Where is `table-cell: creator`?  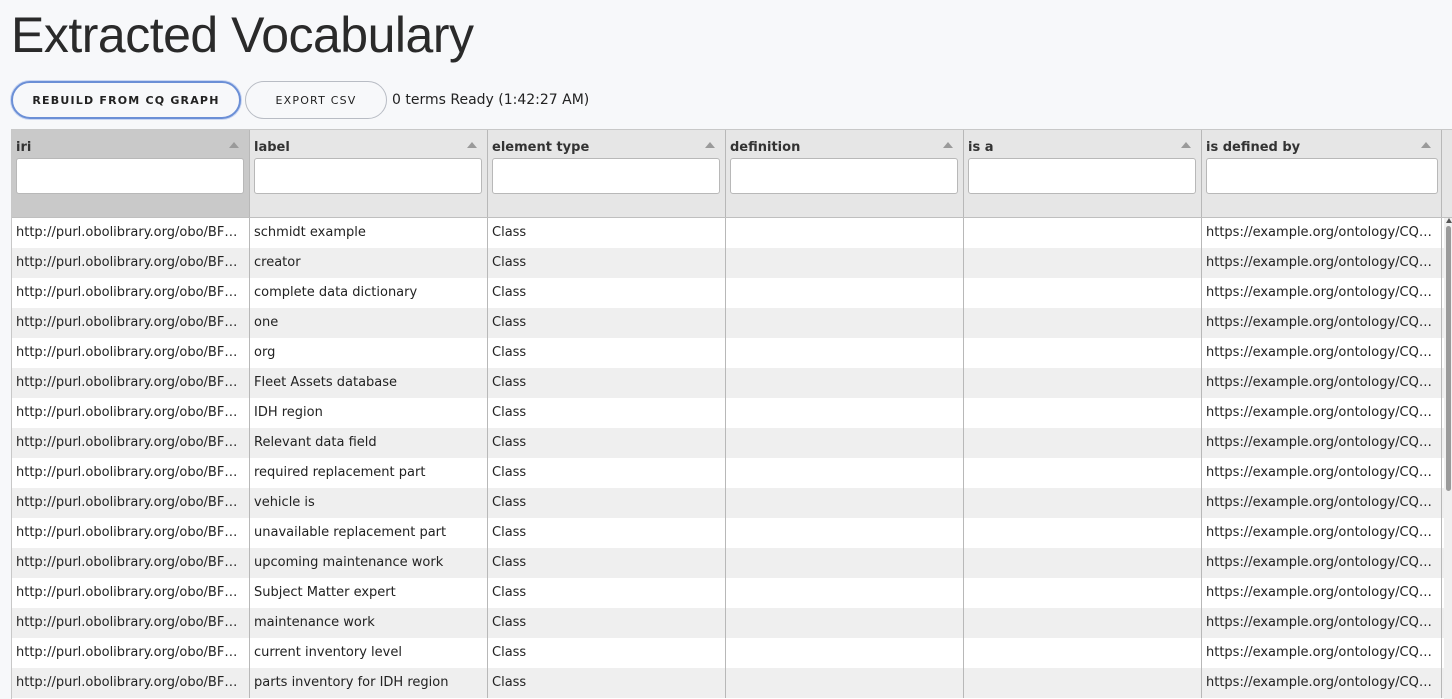 table-cell: creator is located at coordinates (369, 263).